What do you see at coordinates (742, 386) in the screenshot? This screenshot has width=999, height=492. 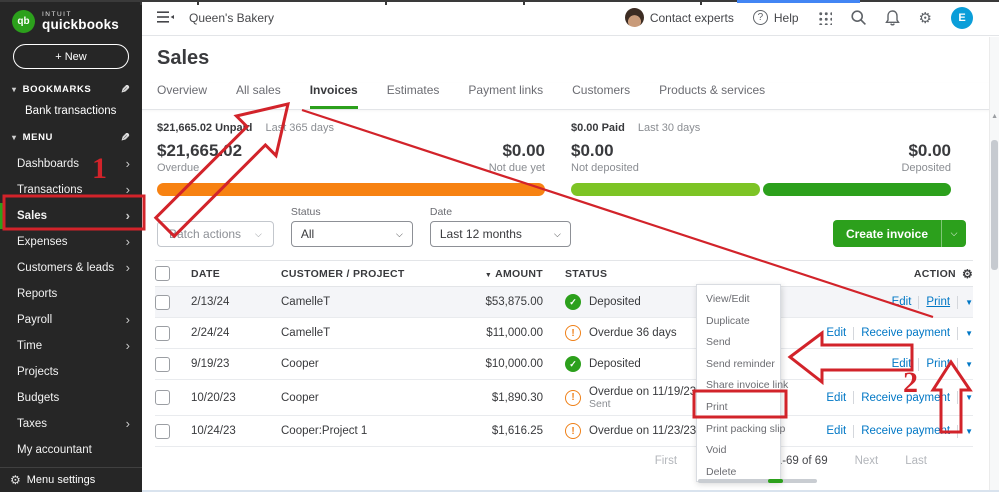 I see `menu-item-share-invoice-link: Share invoice link` at bounding box center [742, 386].